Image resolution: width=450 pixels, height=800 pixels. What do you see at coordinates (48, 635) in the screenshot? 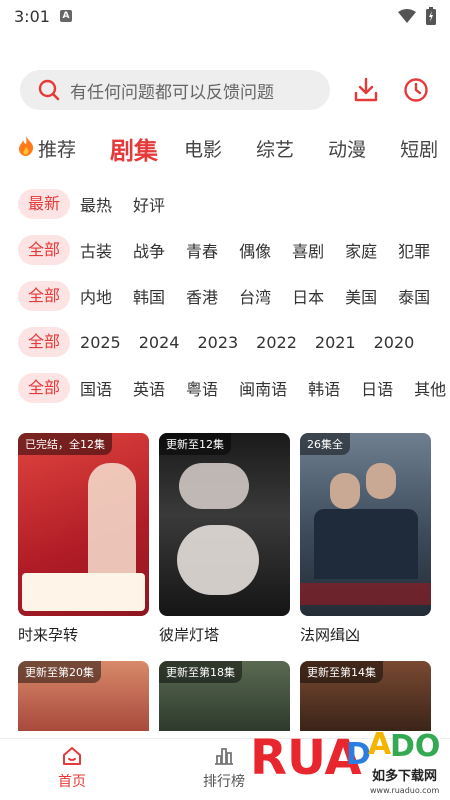
I see `show-title: 时来孕转` at bounding box center [48, 635].